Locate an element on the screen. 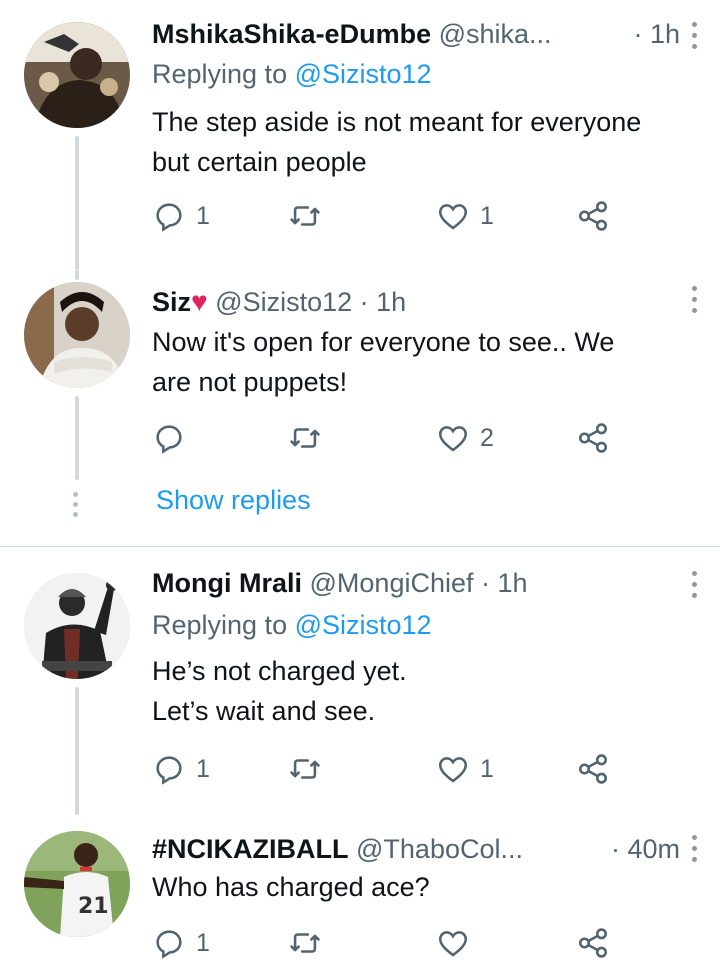 The height and width of the screenshot is (963, 720). timestamp: · 40m is located at coordinates (645, 849).